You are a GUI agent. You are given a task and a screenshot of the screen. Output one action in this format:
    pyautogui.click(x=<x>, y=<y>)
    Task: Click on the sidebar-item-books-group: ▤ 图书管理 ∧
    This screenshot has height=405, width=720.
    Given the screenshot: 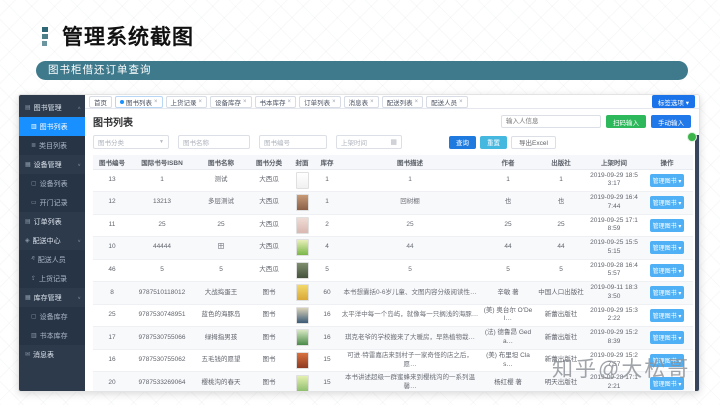 What is the action you would take?
    pyautogui.click(x=52, y=107)
    